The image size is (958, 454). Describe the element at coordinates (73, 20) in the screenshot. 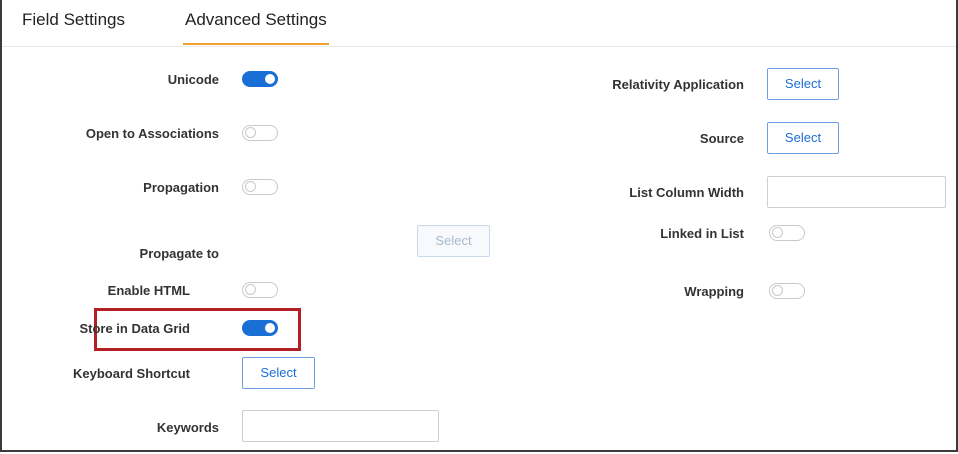

I see `tab-field-settings: Field Settings` at that location.